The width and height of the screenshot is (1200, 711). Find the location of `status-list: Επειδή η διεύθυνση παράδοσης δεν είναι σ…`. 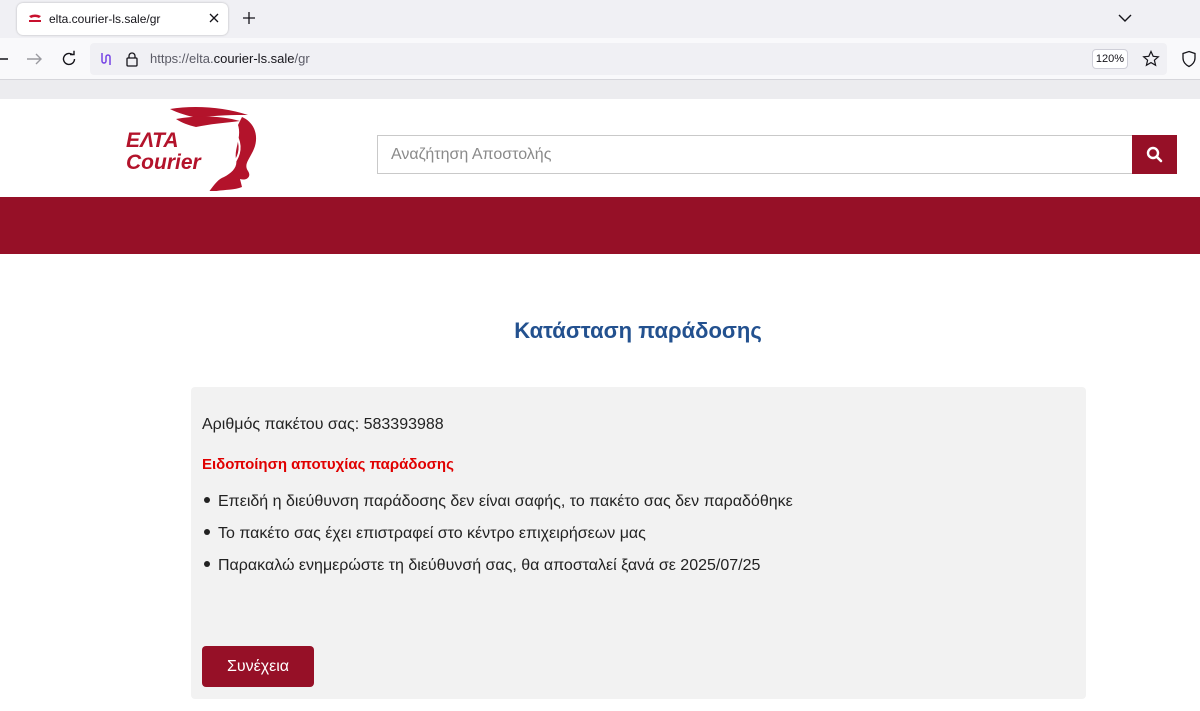

status-list: Επειδή η διεύθυνση παράδοσης δεν είναι σ… is located at coordinates (498, 541).